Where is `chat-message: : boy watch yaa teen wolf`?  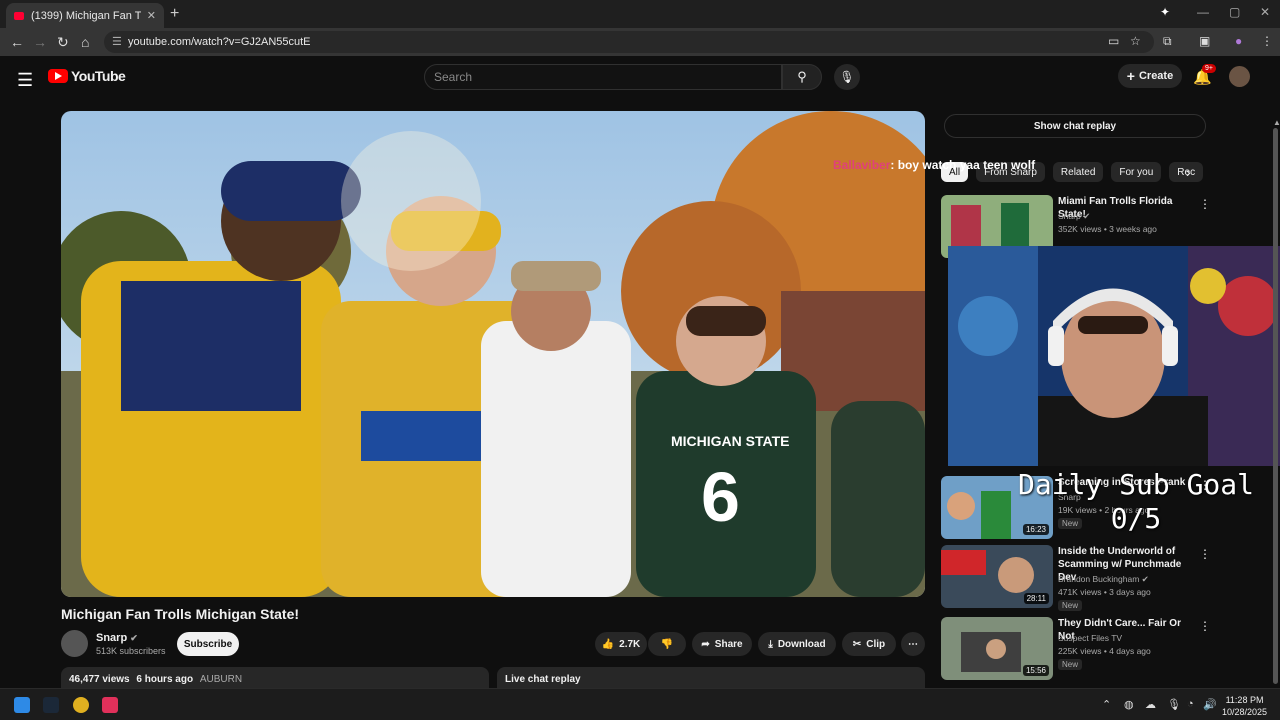 chat-message: : boy watch yaa teen wolf is located at coordinates (963, 165).